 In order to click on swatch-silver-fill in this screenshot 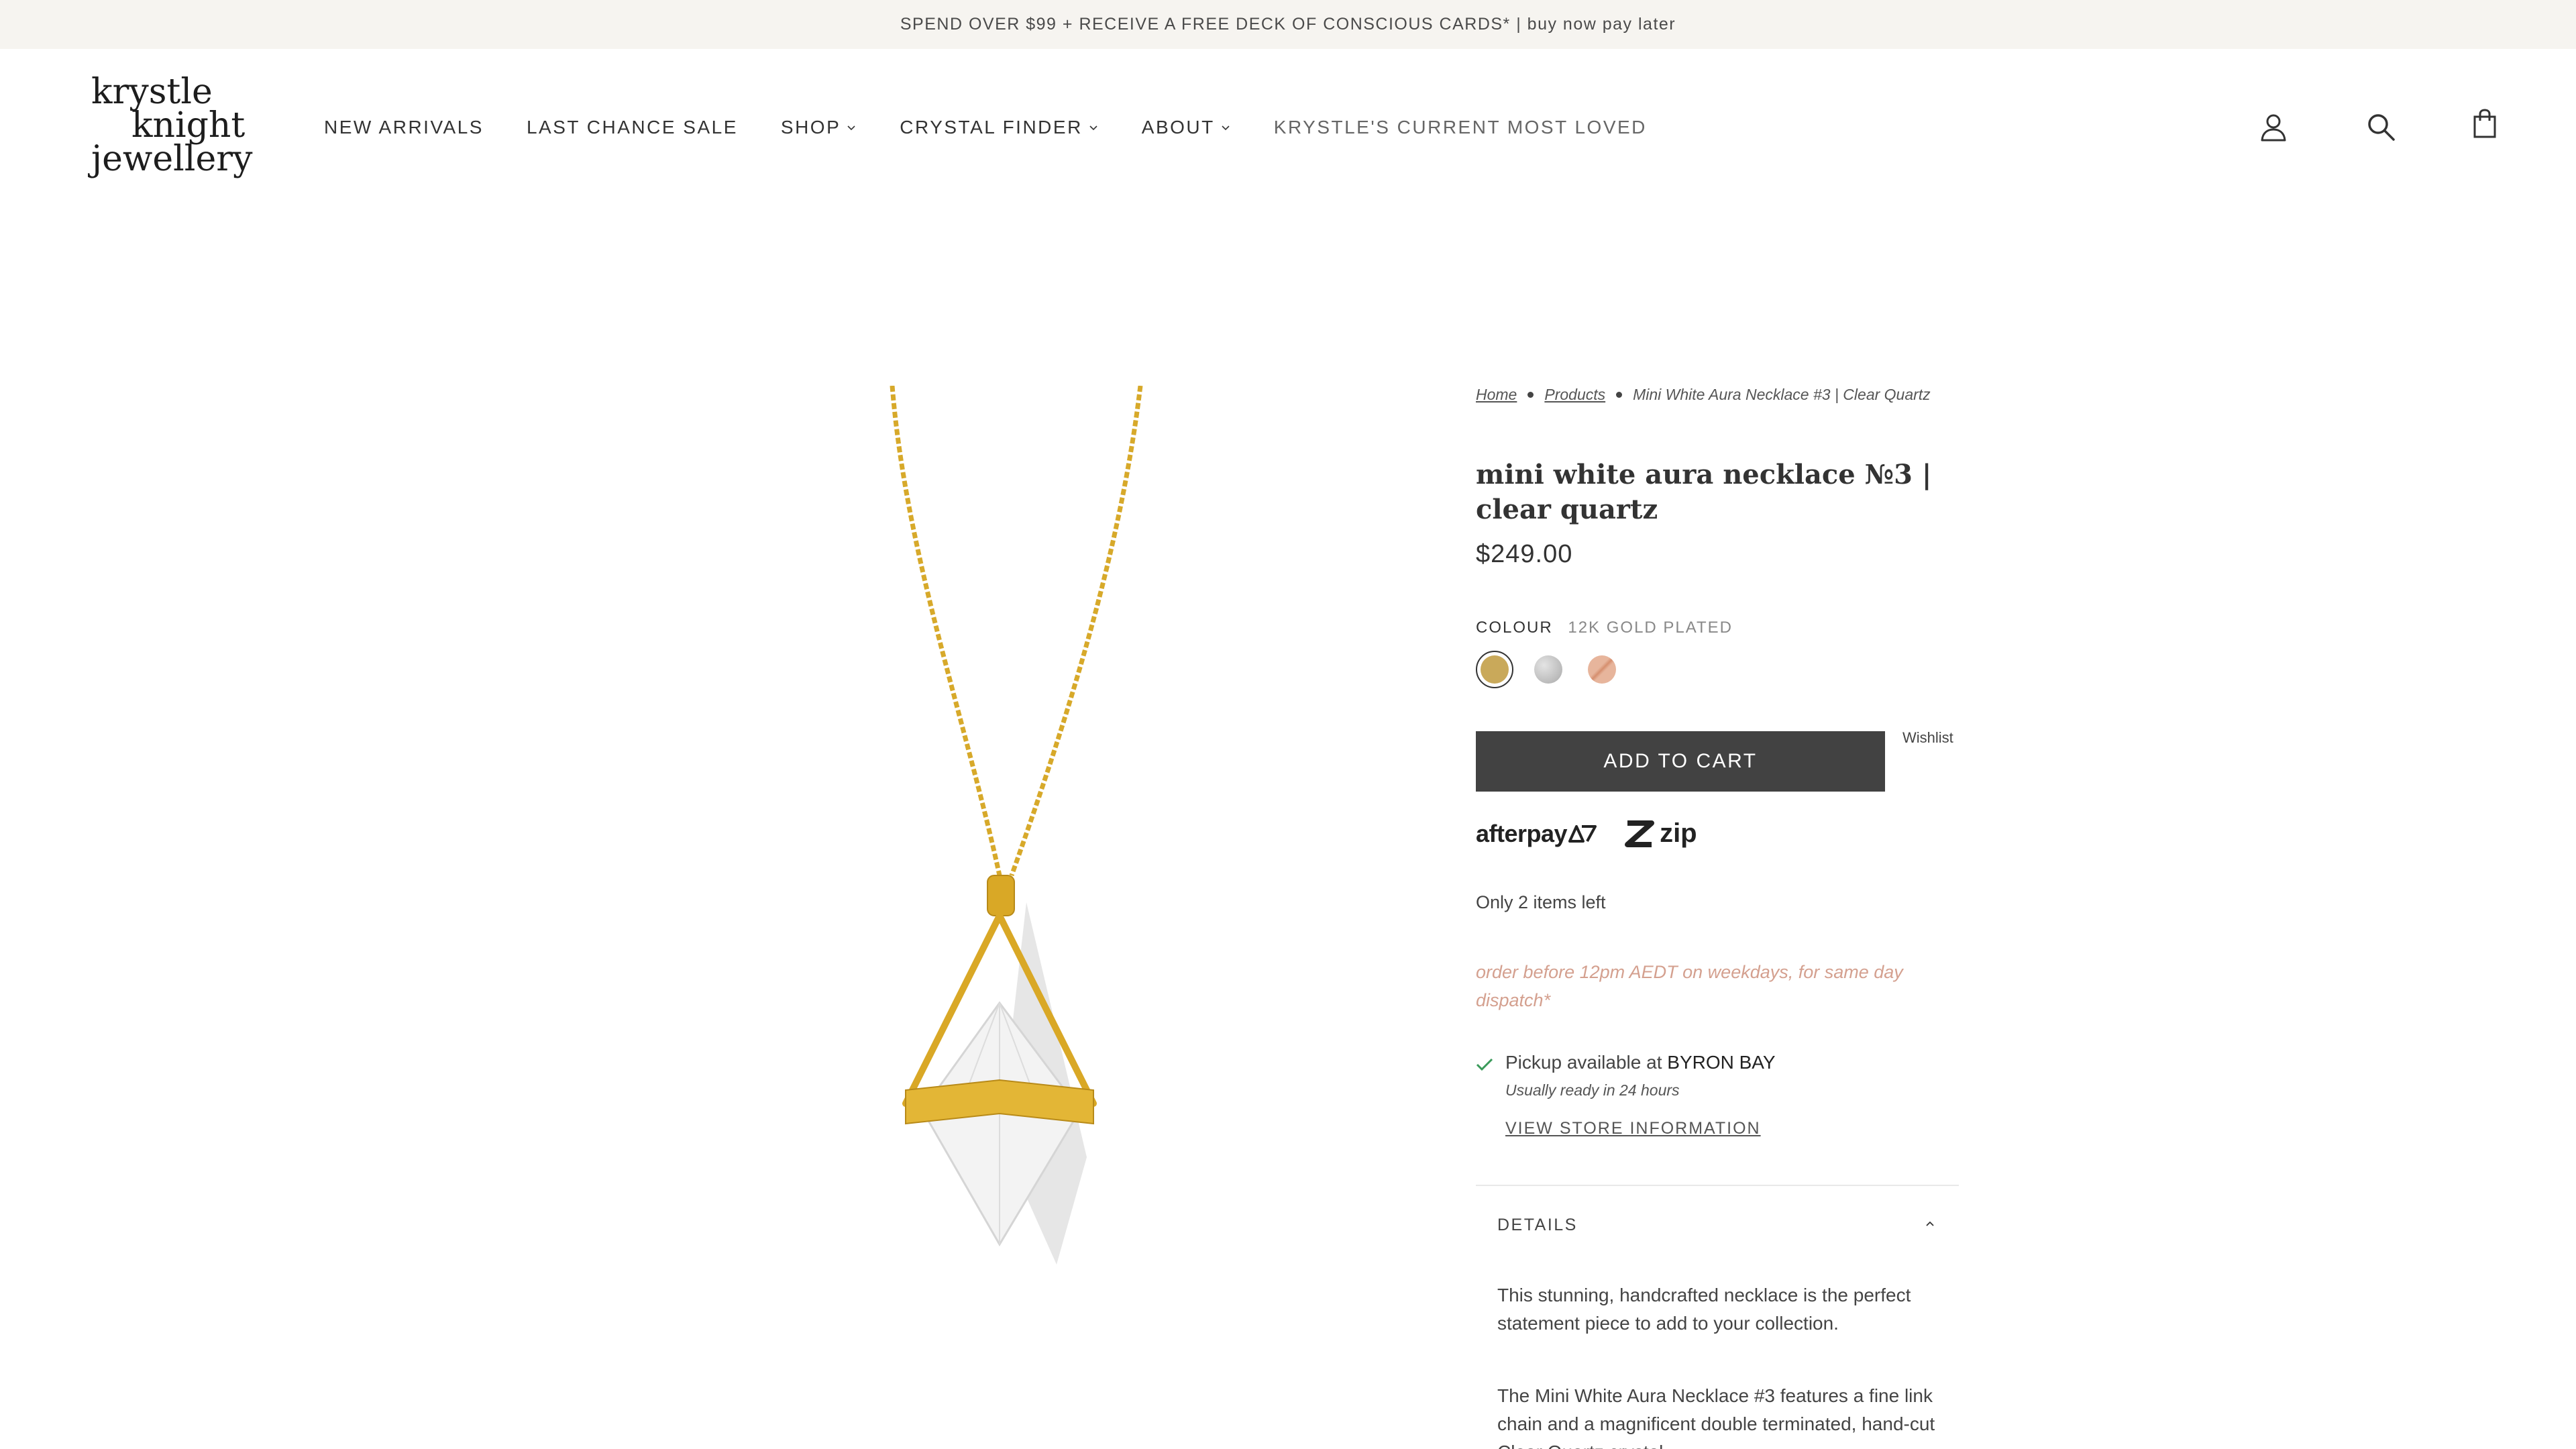, I will do `click(1548, 669)`.